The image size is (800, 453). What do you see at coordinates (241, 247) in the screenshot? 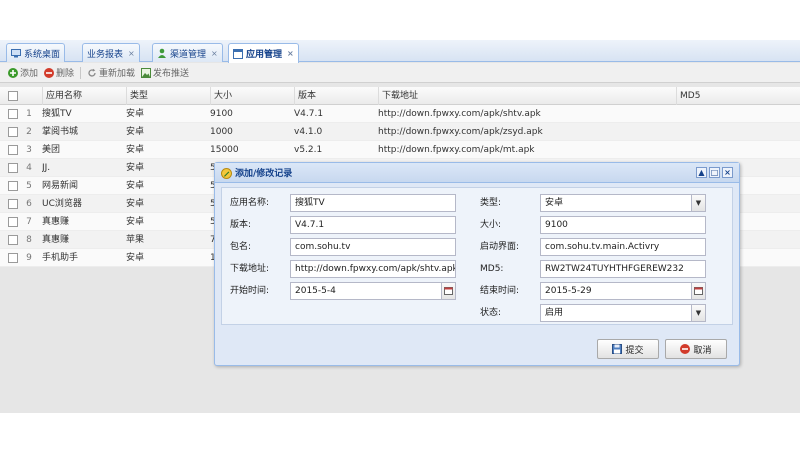
I see `package-label: 包名:` at bounding box center [241, 247].